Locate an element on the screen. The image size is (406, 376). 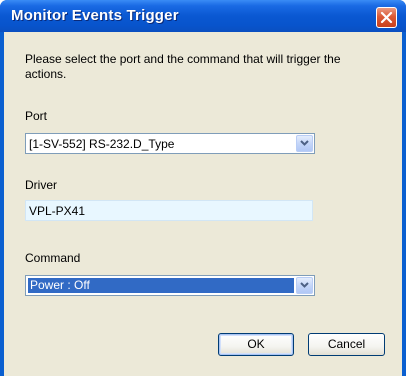
port-dropdown-button is located at coordinates (304, 143).